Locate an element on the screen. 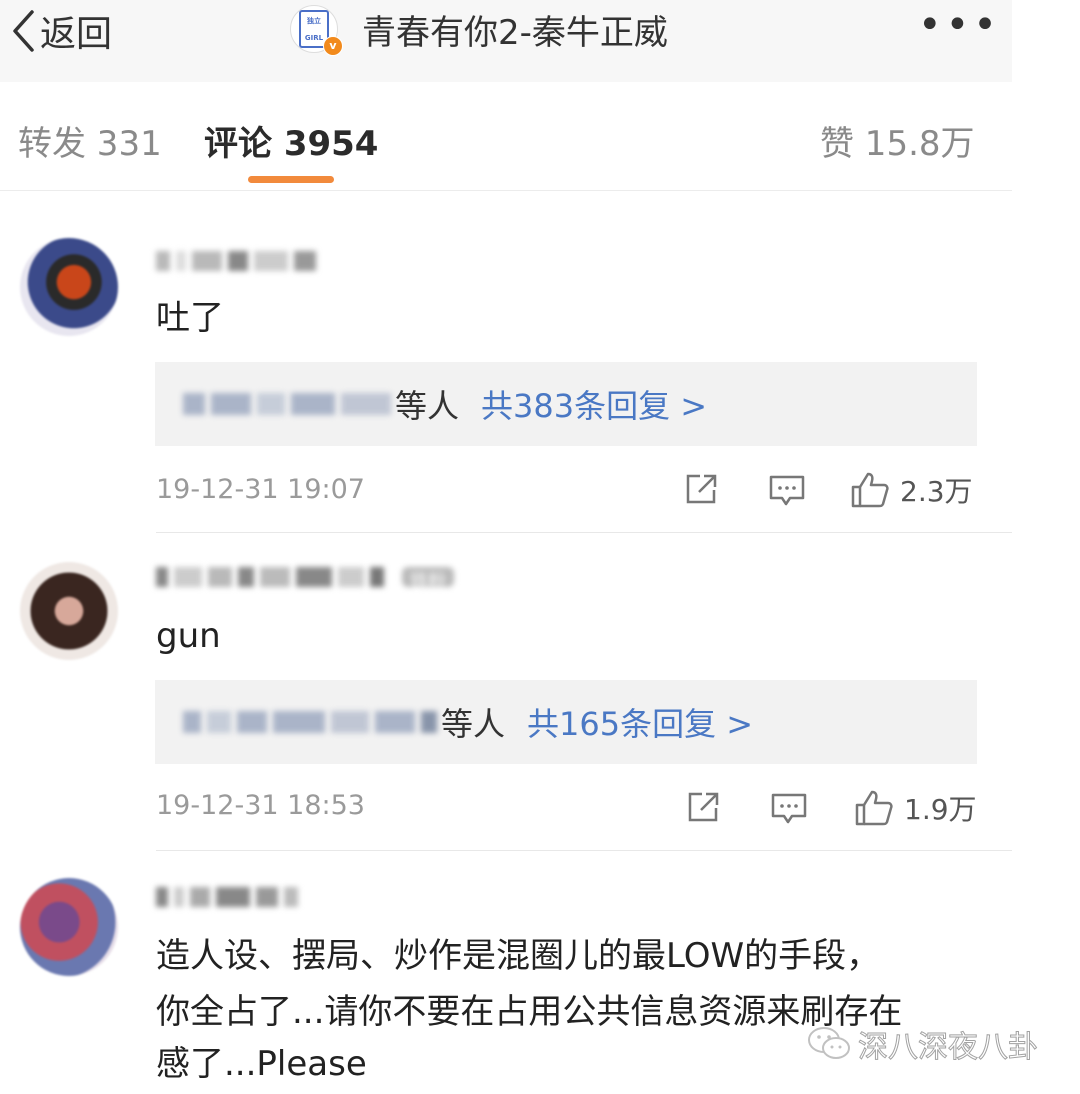 The image size is (1080, 1094). username-blurred: 铁粉 is located at coordinates (305, 577).